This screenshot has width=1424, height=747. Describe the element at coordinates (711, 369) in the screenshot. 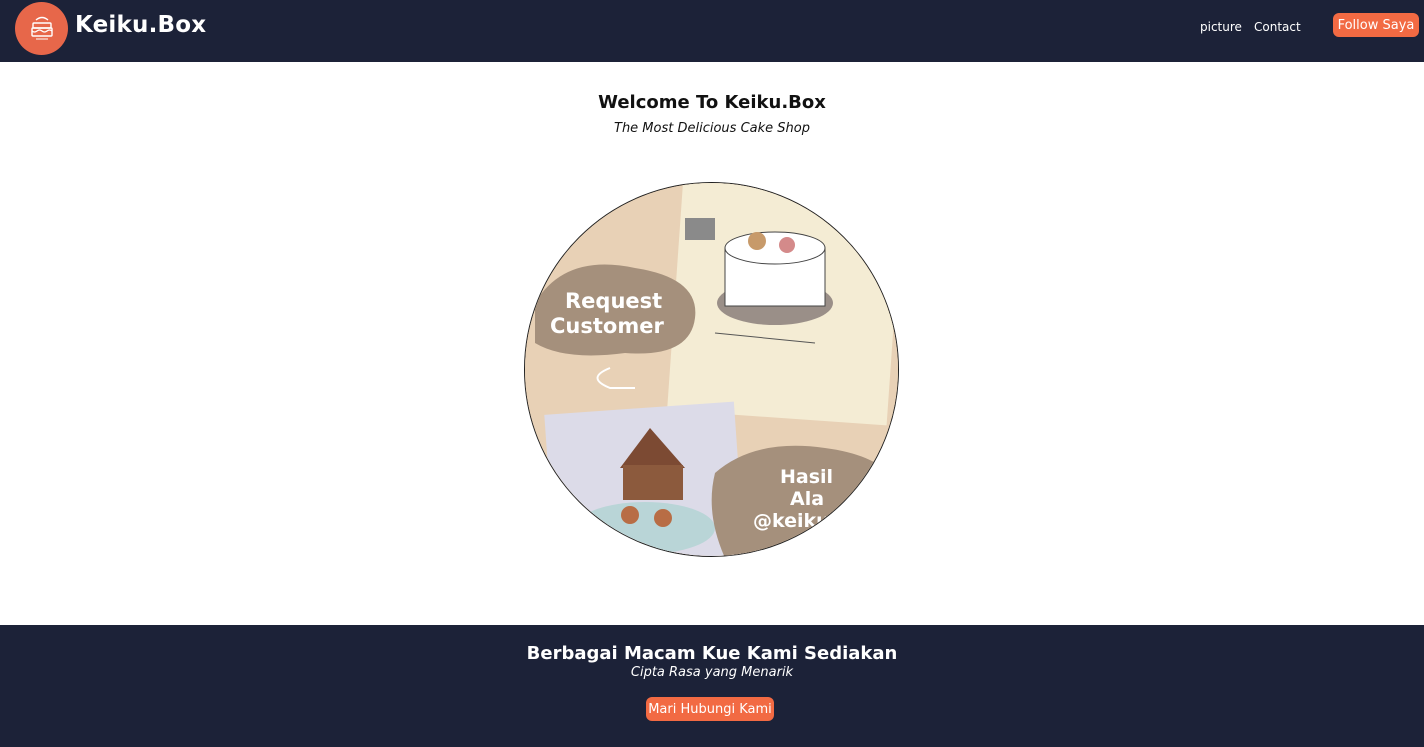

I see `hero-cake-image: Request Customer Hasil Ala @keiku` at that location.